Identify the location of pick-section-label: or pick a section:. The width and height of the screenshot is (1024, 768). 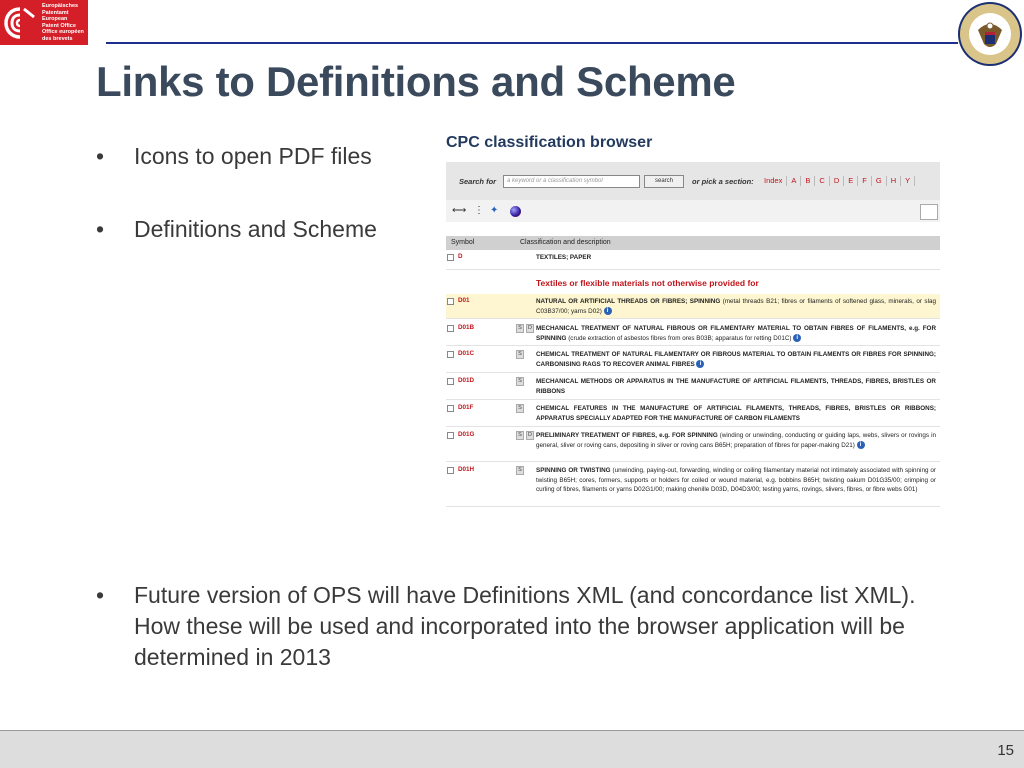
(723, 181).